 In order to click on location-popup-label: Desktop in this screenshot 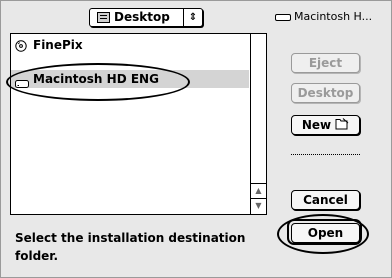, I will do `click(142, 17)`.